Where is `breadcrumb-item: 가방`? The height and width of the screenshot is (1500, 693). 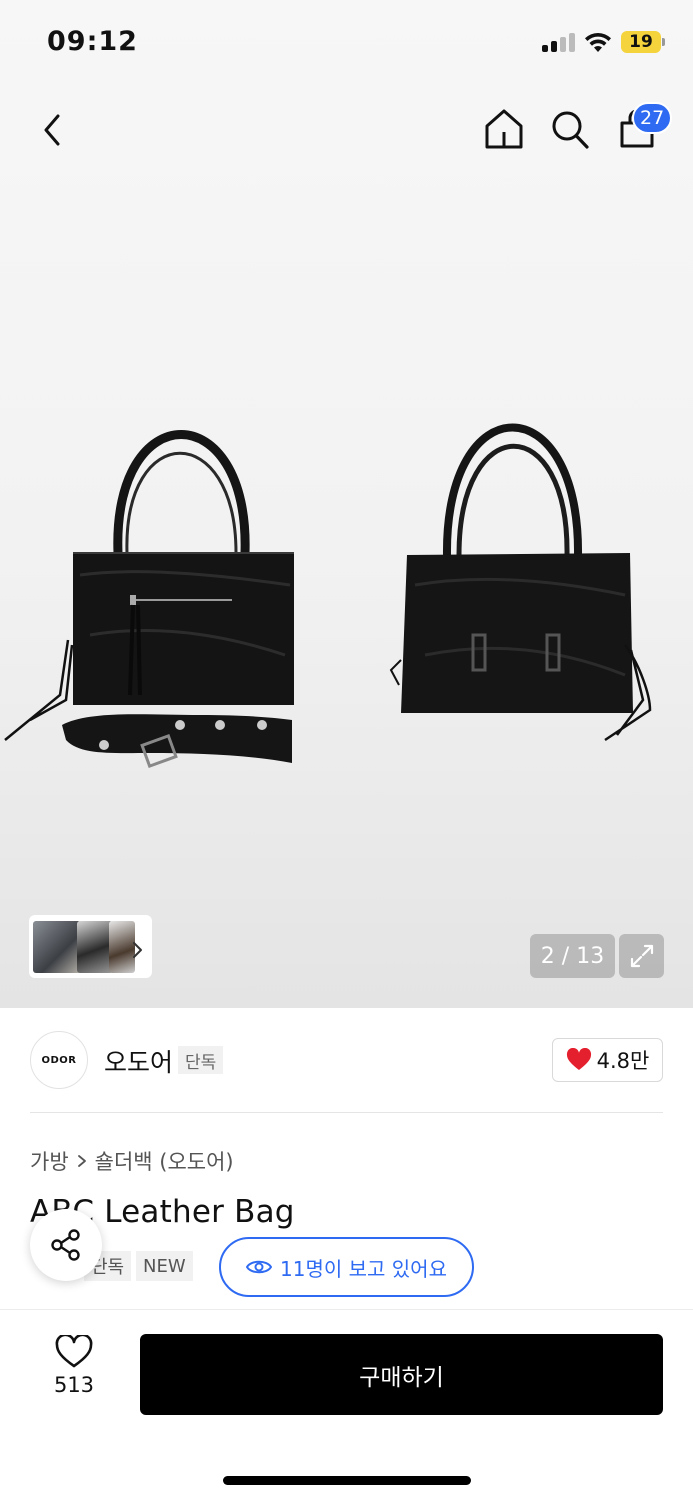
breadcrumb-item: 가방 is located at coordinates (49, 1161).